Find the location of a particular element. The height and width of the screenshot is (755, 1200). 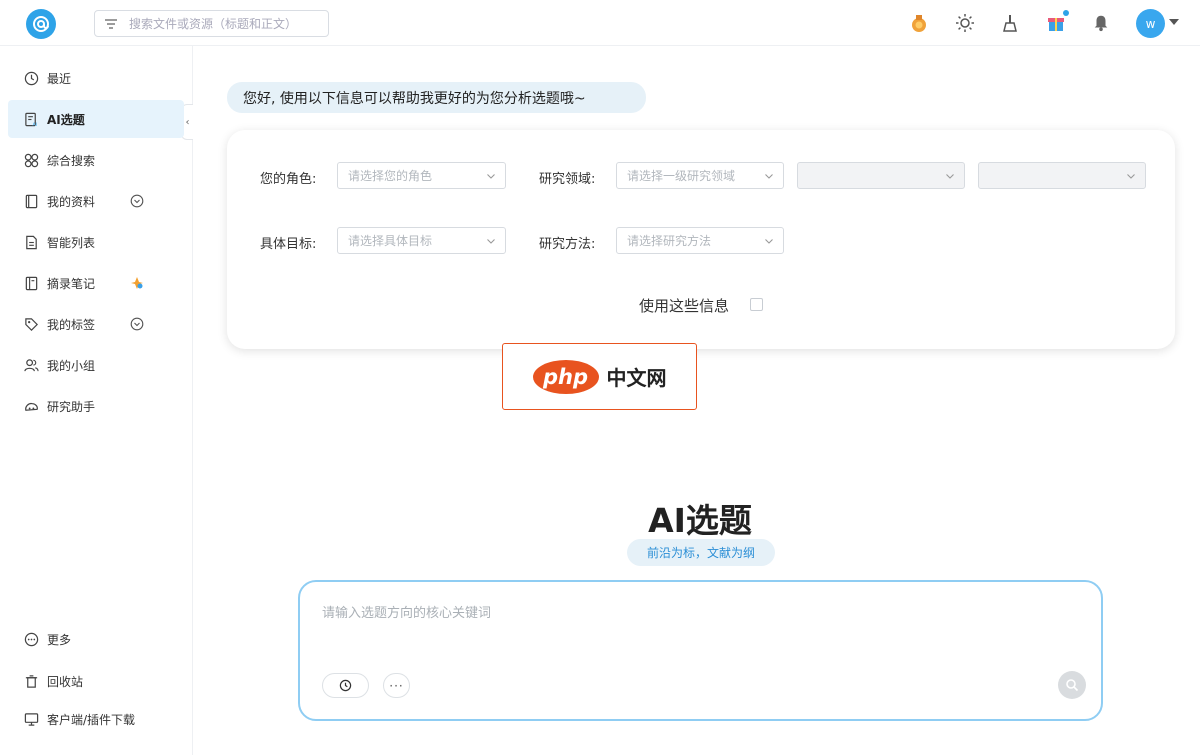

sidebar-item-ai-topic: AI AI选题 is located at coordinates (96, 119).